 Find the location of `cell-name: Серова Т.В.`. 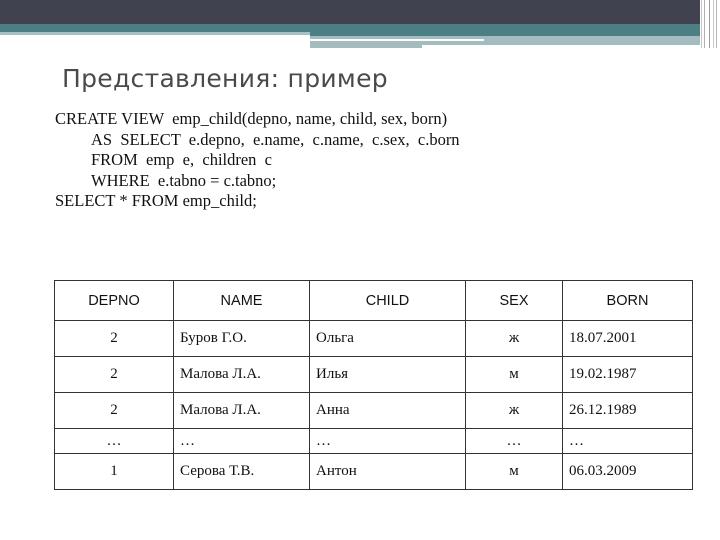

cell-name: Серова Т.В. is located at coordinates (241, 471).